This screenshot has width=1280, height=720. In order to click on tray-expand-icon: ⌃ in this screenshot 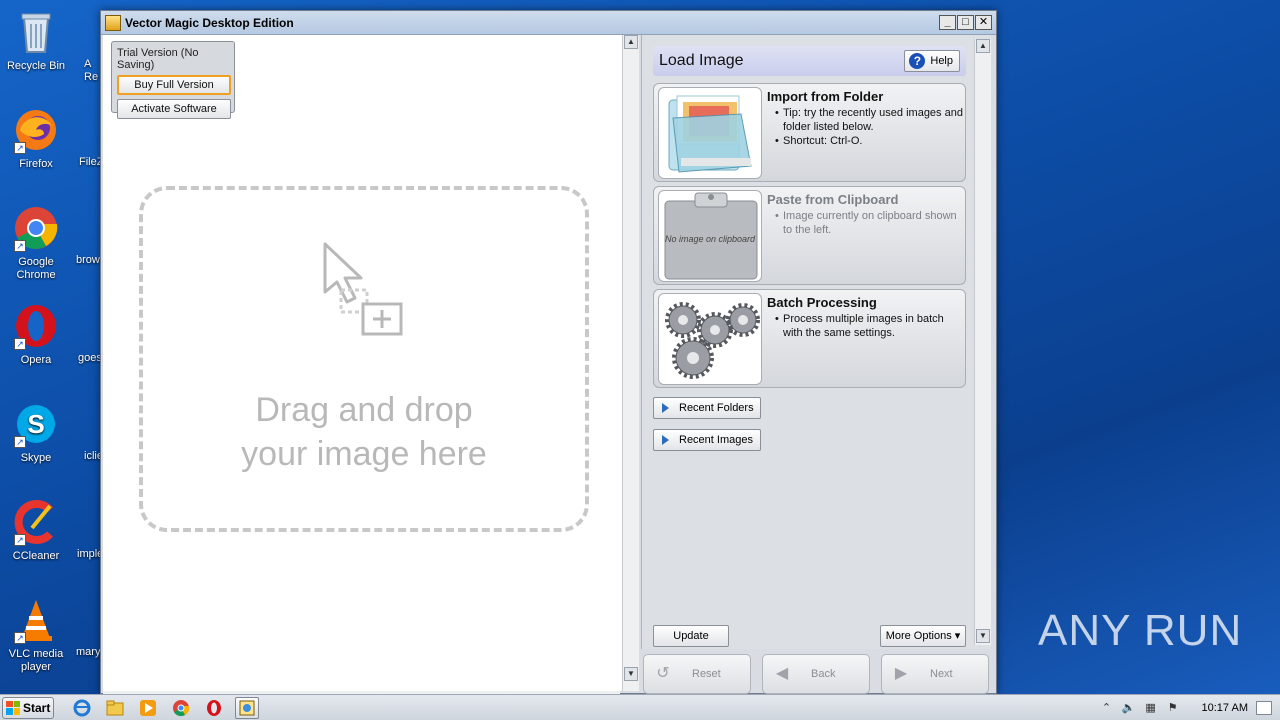, I will do `click(1107, 708)`.